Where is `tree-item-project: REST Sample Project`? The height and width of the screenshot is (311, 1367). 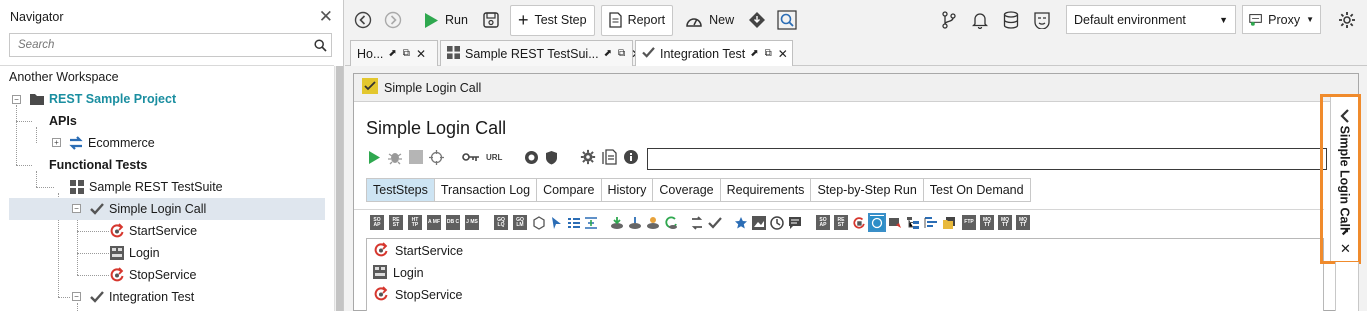
tree-item-project: REST Sample Project is located at coordinates (102, 99).